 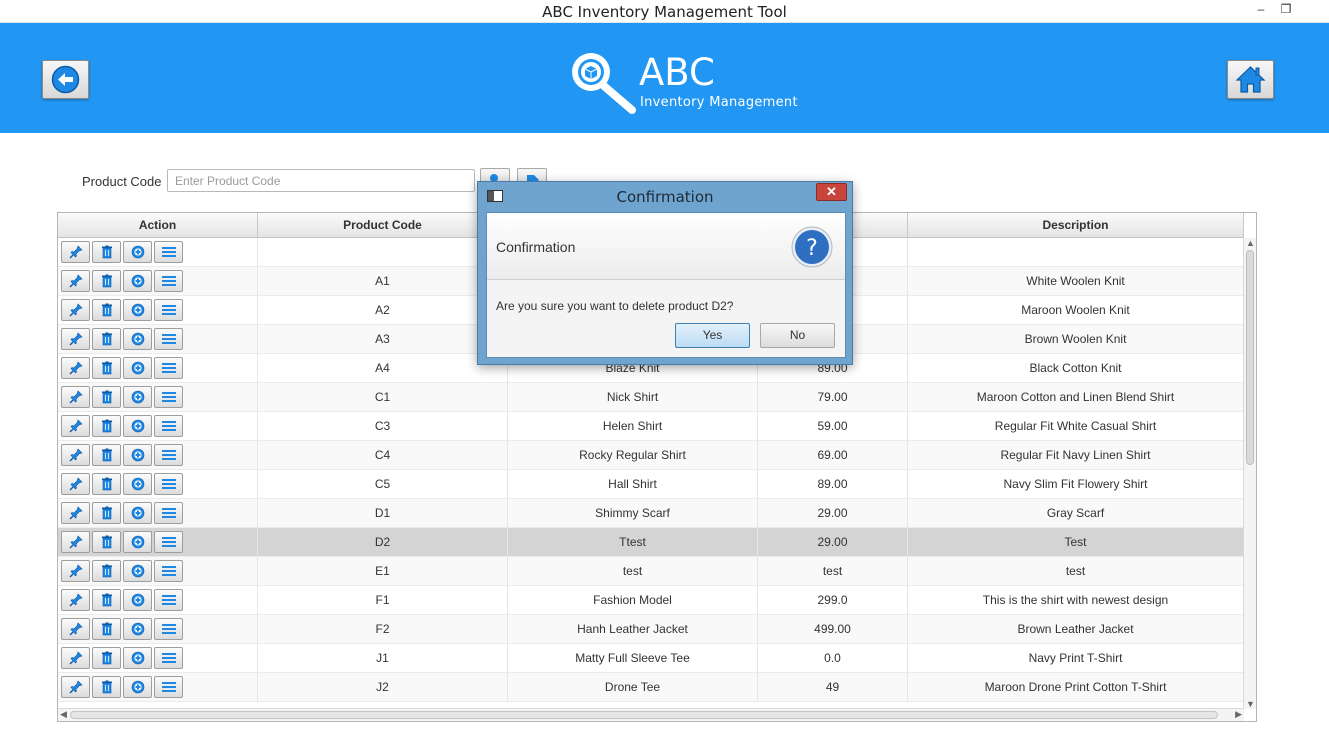 I want to click on vertical-scroll-thumb, so click(x=1250, y=357).